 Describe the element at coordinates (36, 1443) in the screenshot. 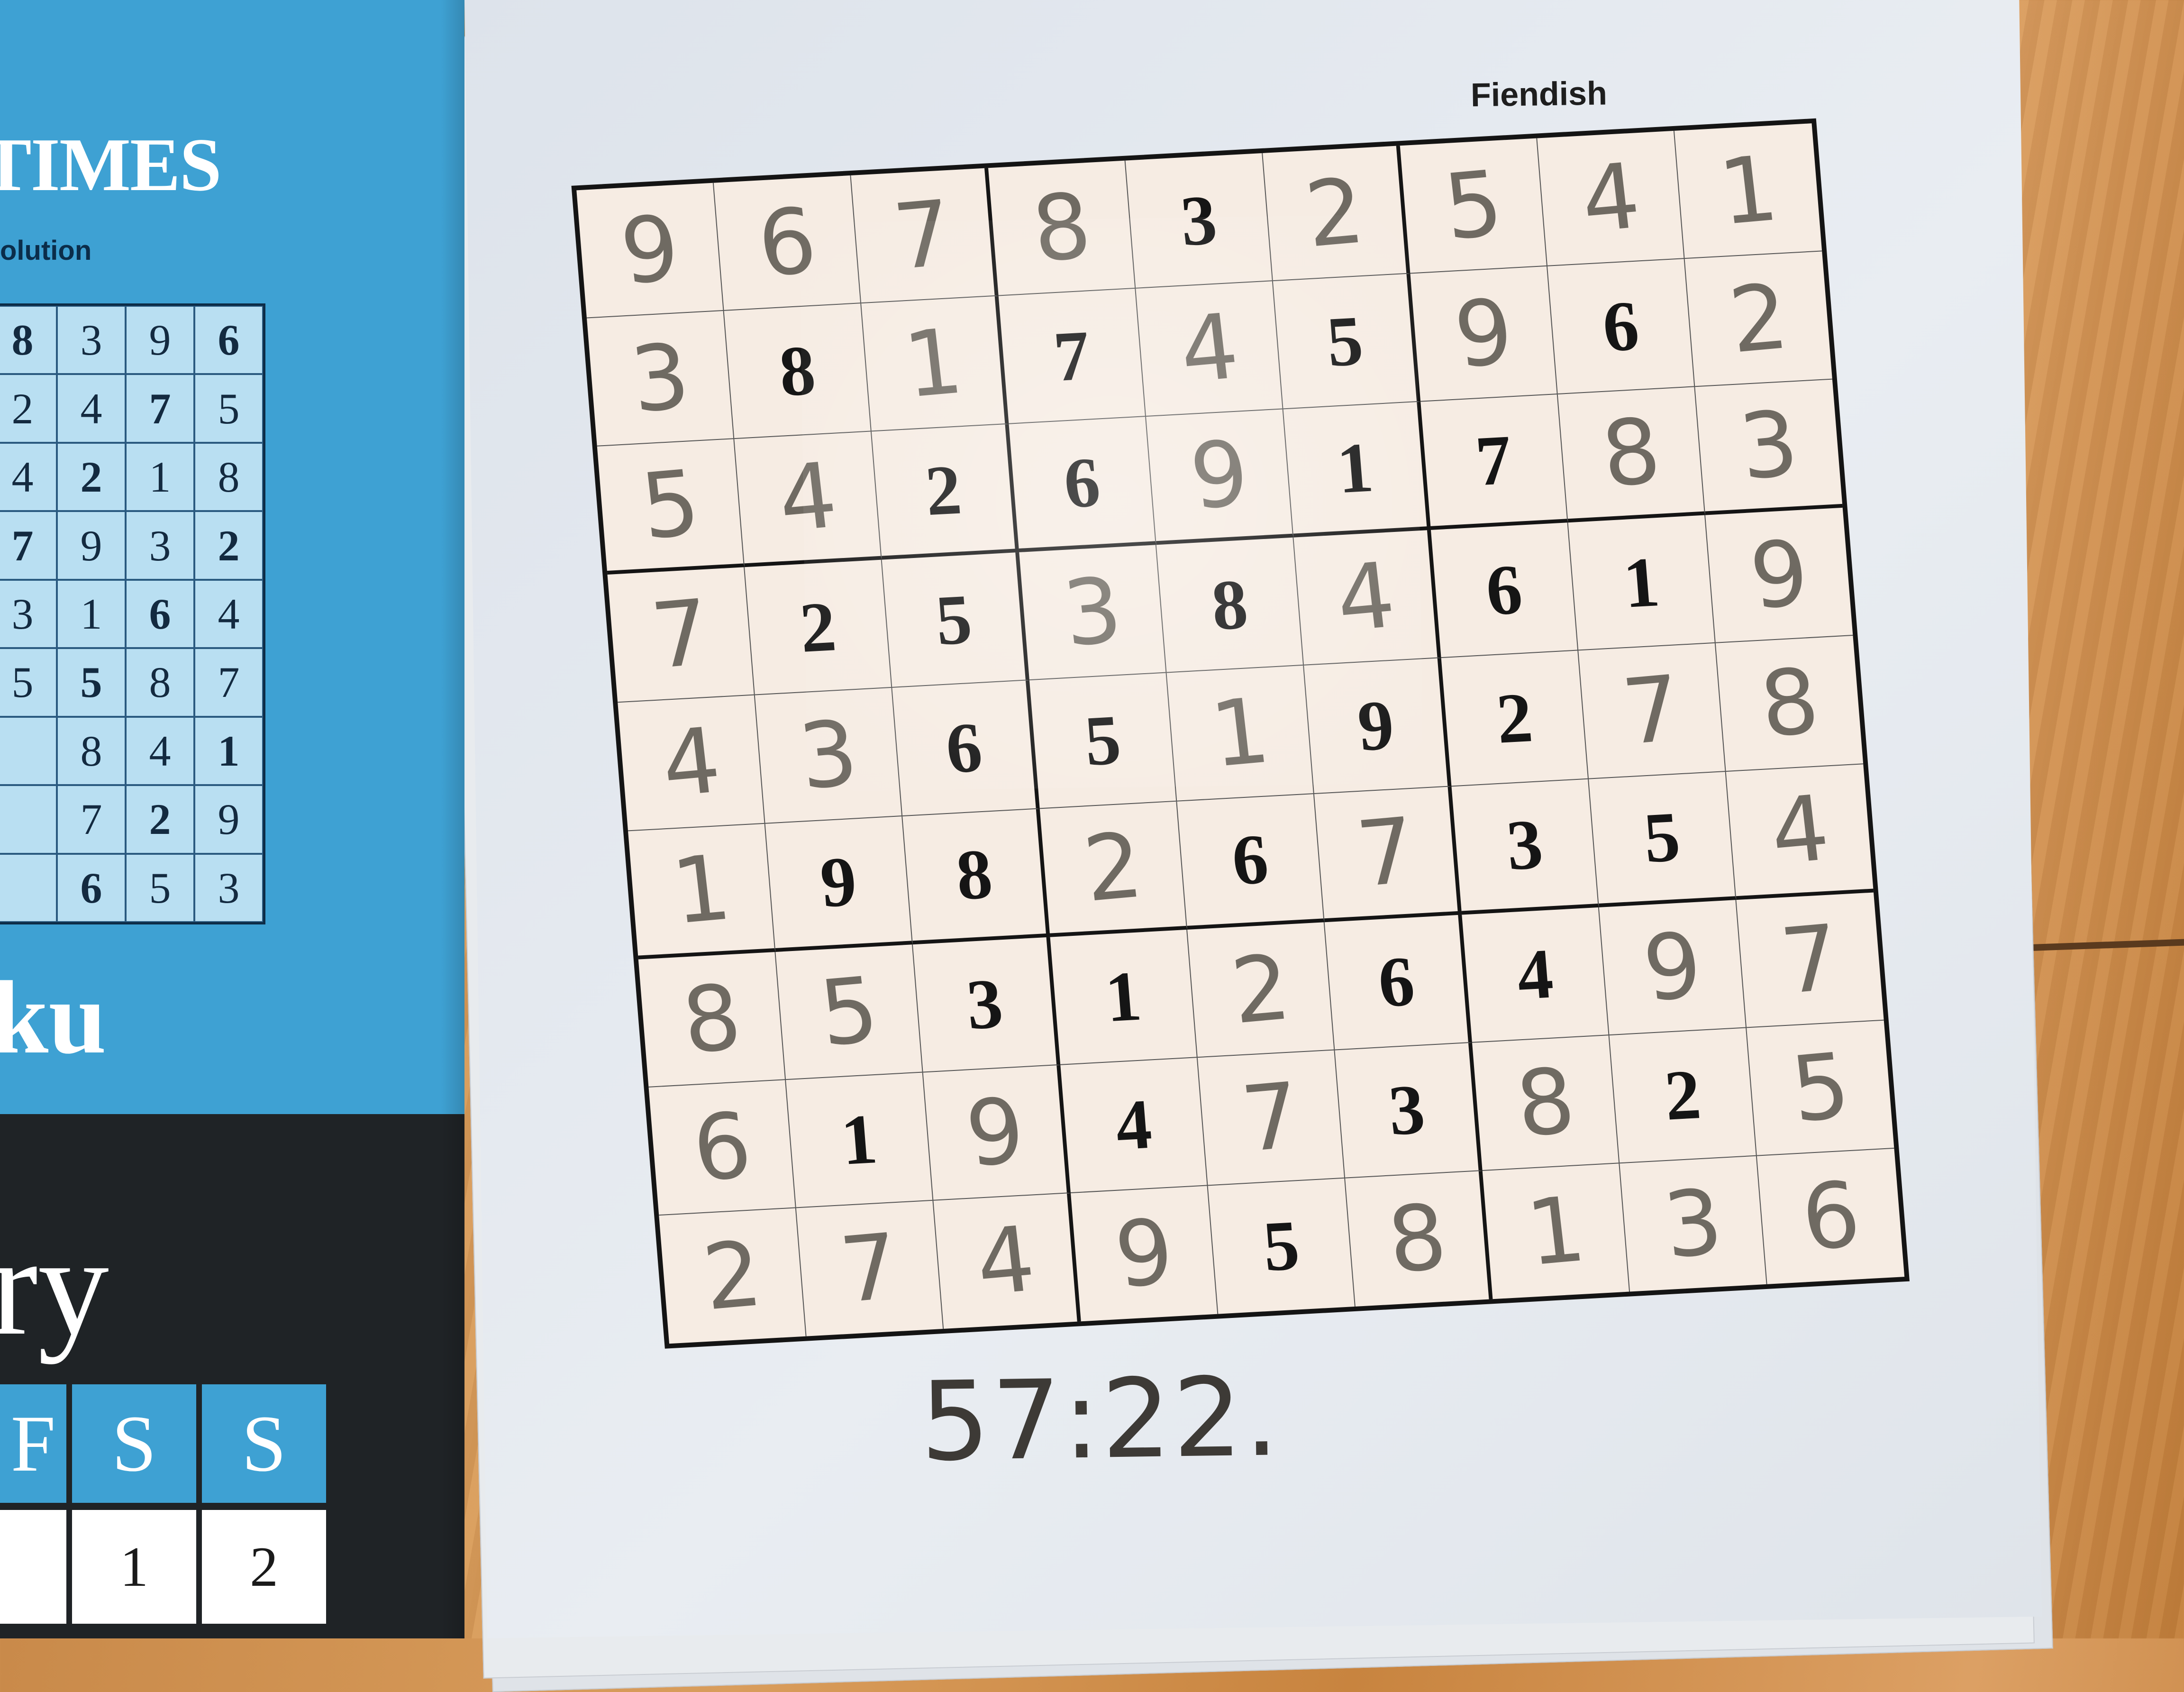

I see `calendar-header-cell: F` at that location.